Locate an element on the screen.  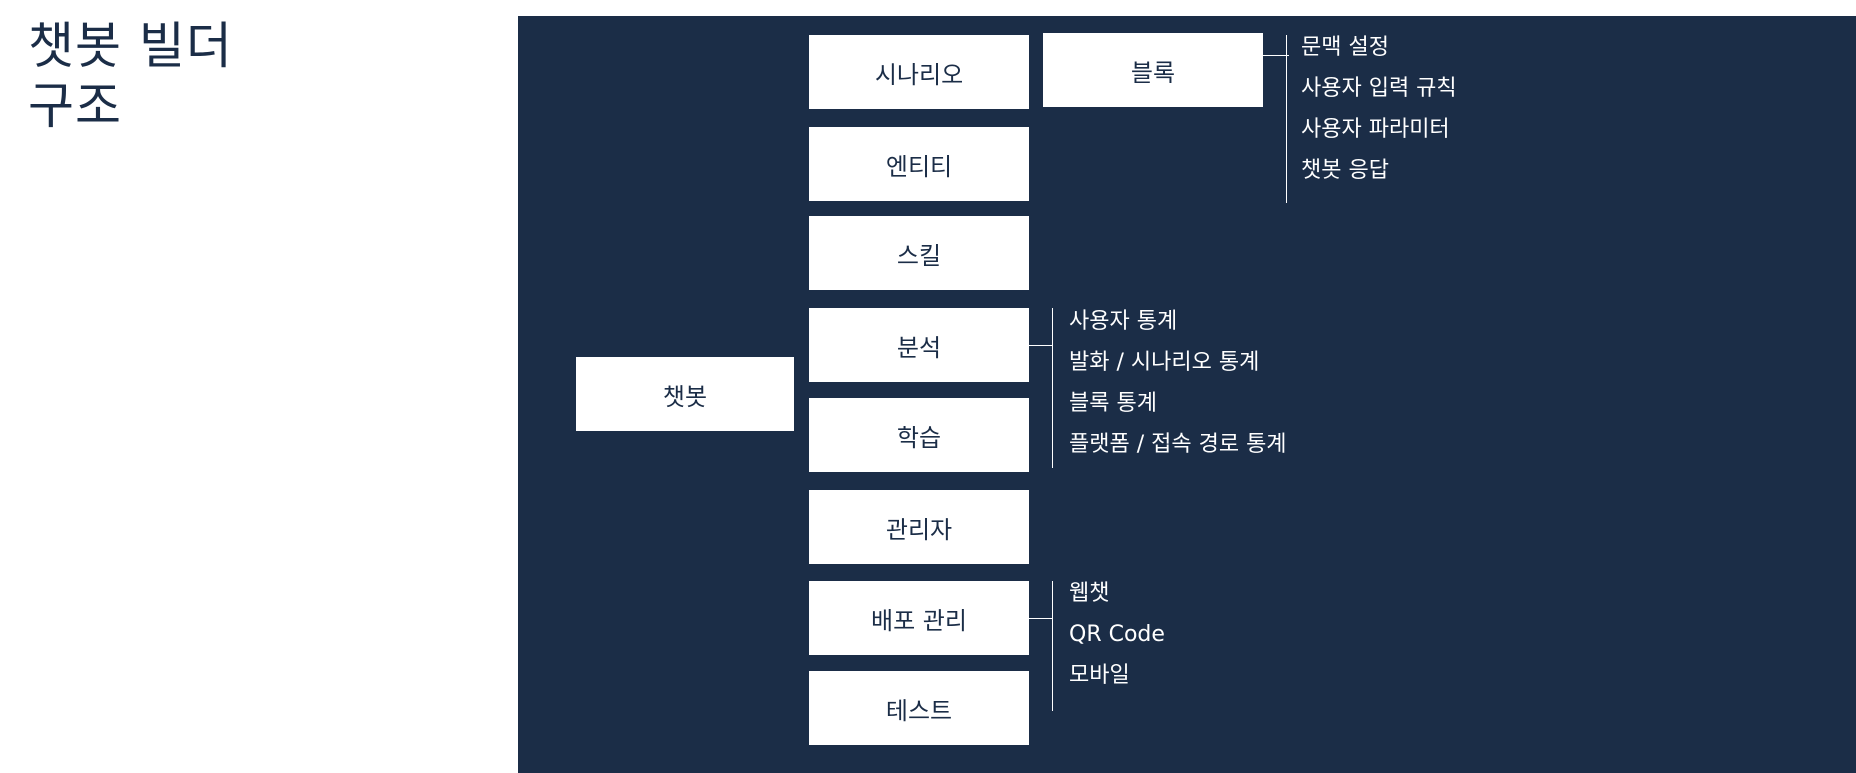
deploy-item: 웹챗 is located at coordinates (1089, 593).